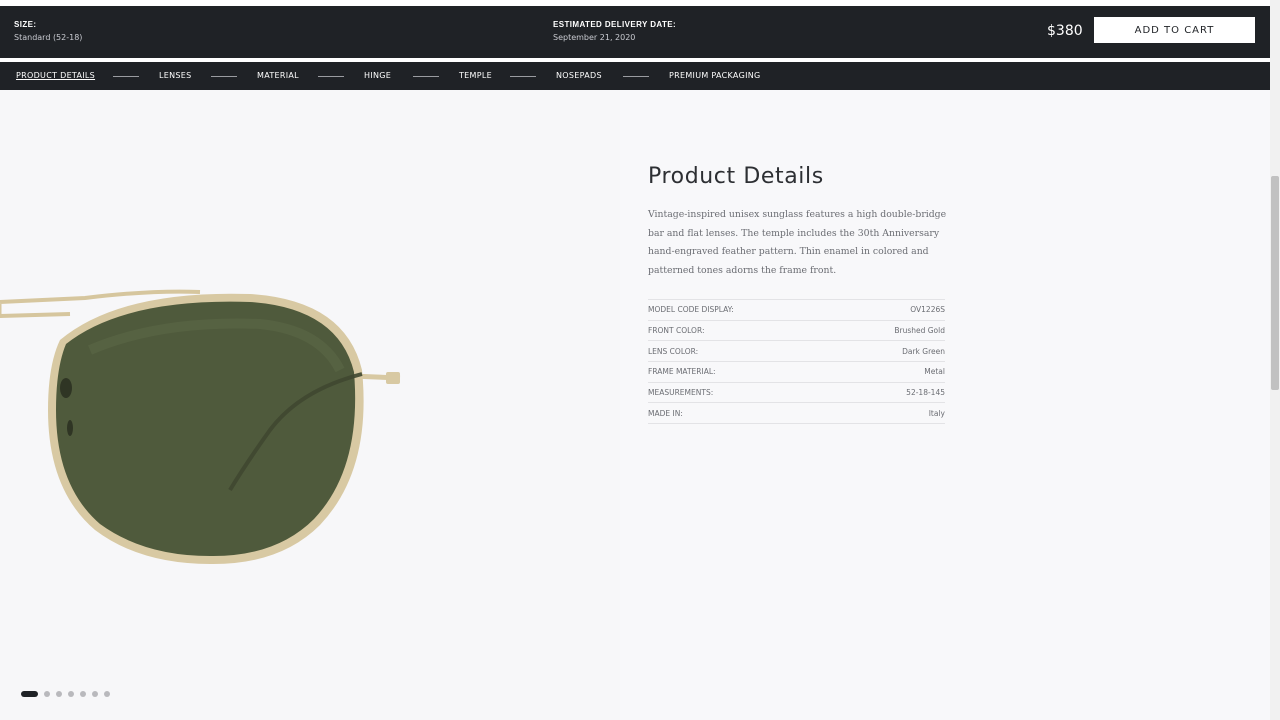 Image resolution: width=1280 pixels, height=720 pixels. I want to click on spec-label: LENS COLOR:, so click(673, 351).